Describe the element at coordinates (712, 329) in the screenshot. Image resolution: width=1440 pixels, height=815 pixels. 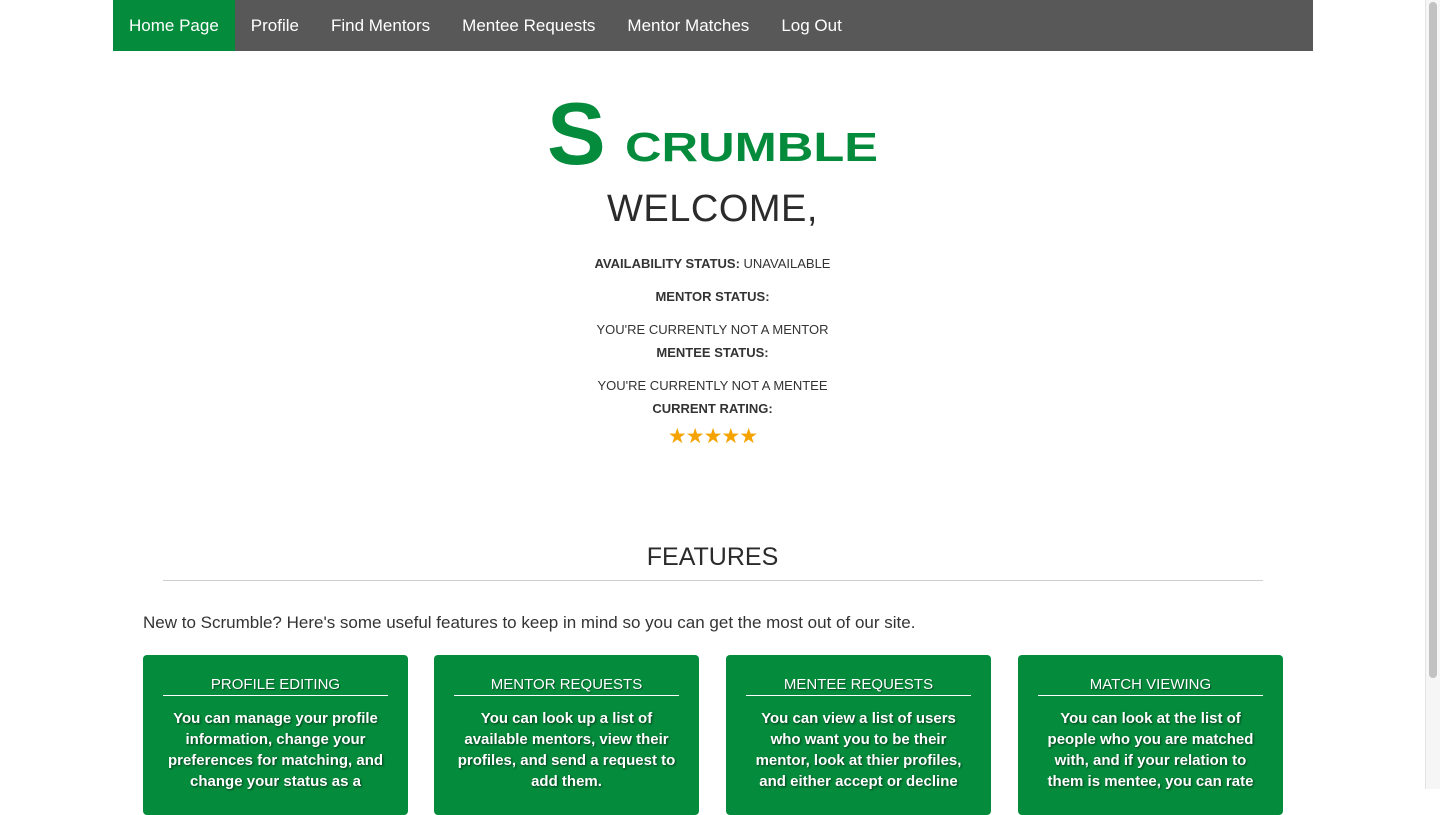
I see `mentor-status-value: YOU'RE CURRENTLY NOT A MENTOR` at that location.